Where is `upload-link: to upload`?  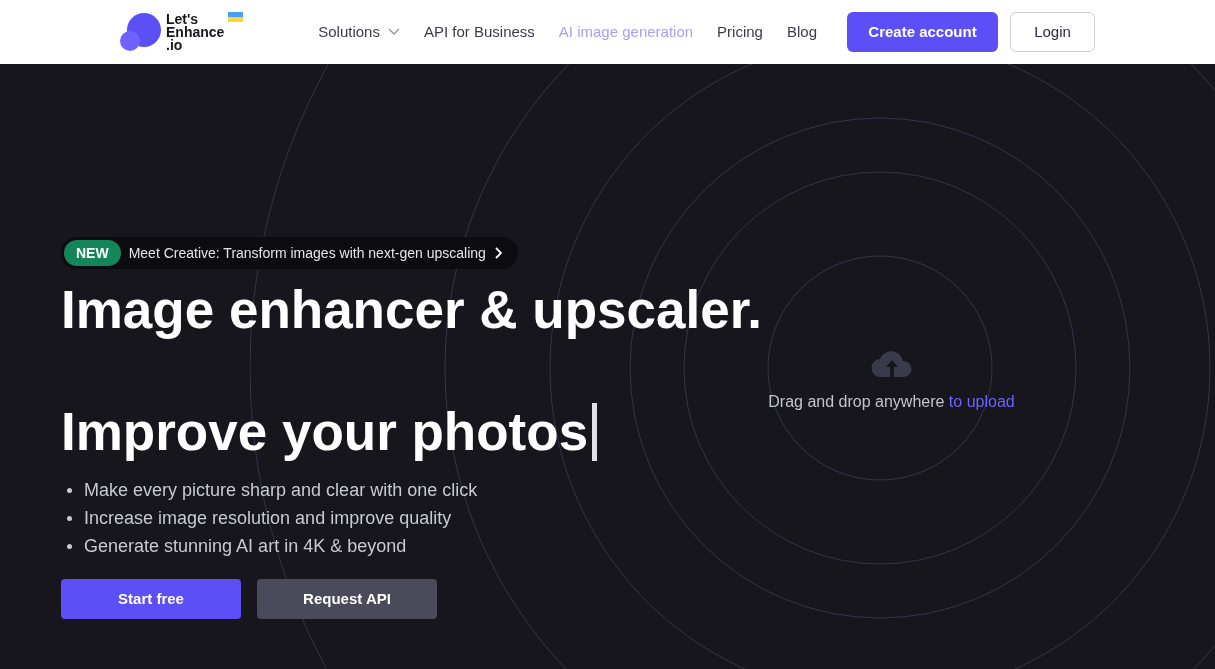
upload-link: to upload is located at coordinates (981, 401).